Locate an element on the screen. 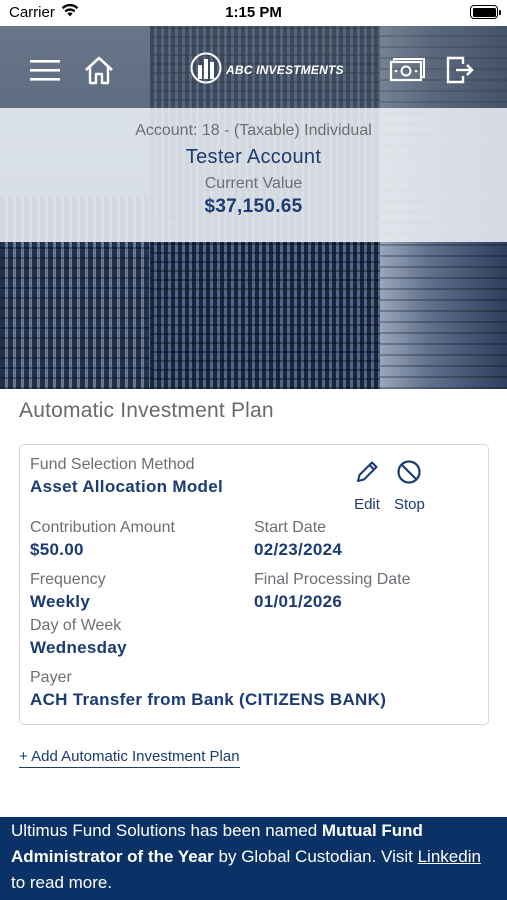  final-processing-date-field: Final Processing Date 01/01/2026 is located at coordinates (332, 591).